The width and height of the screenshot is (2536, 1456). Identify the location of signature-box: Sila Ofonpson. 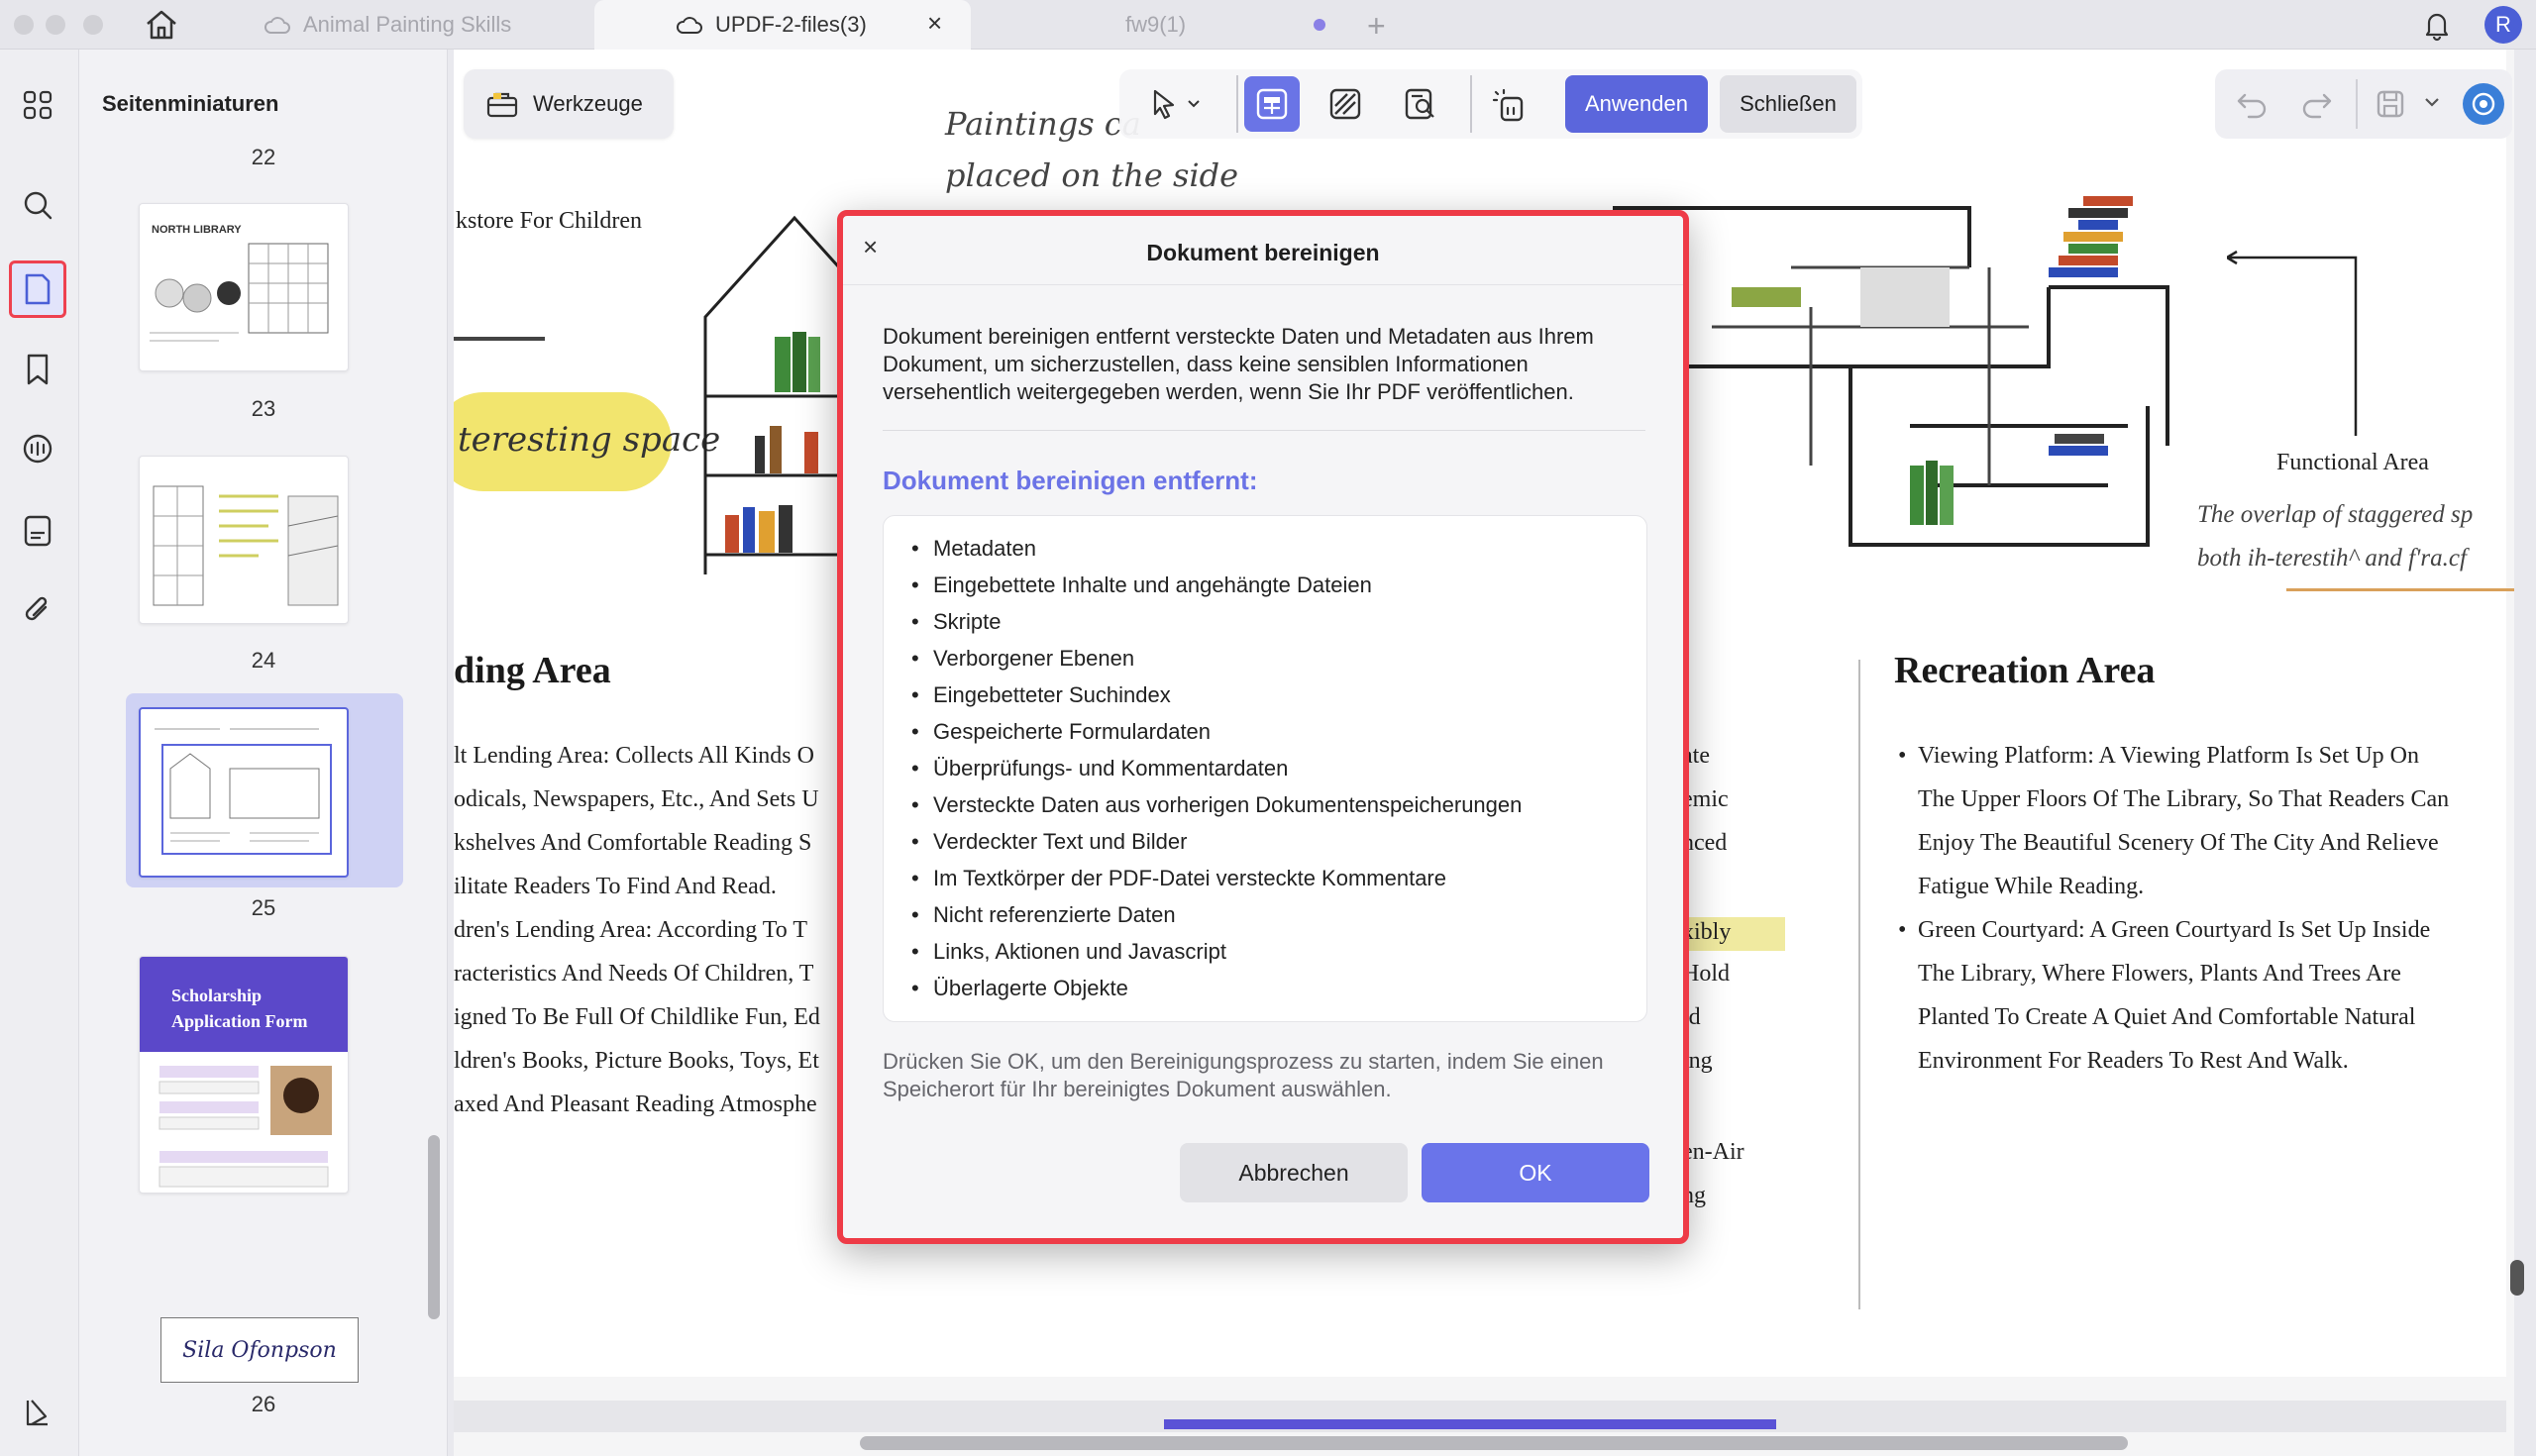
(259, 1350).